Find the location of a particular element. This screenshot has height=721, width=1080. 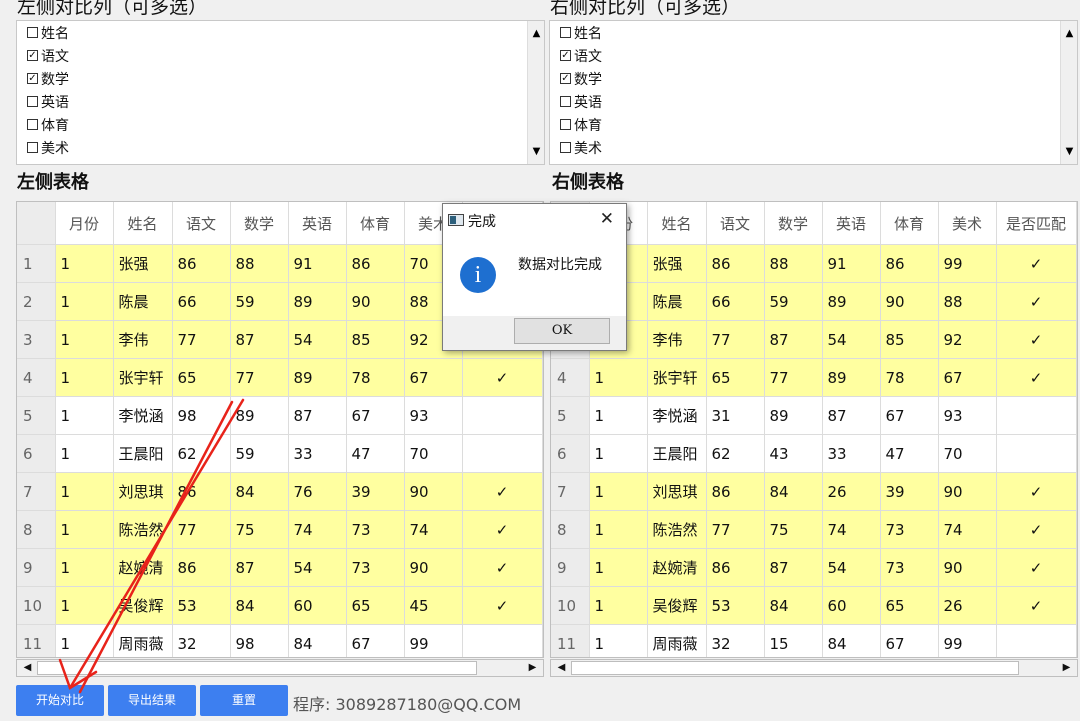

table-cell: 李悦涵 is located at coordinates (677, 415).